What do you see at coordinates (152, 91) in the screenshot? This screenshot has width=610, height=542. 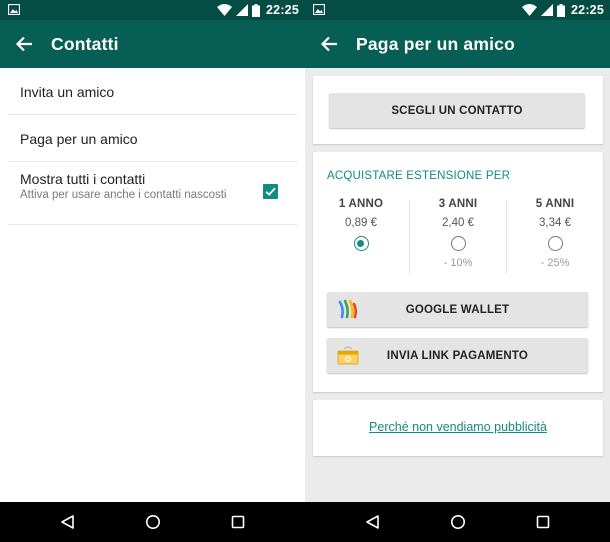 I see `invite-friend-item: Invita un amico` at bounding box center [152, 91].